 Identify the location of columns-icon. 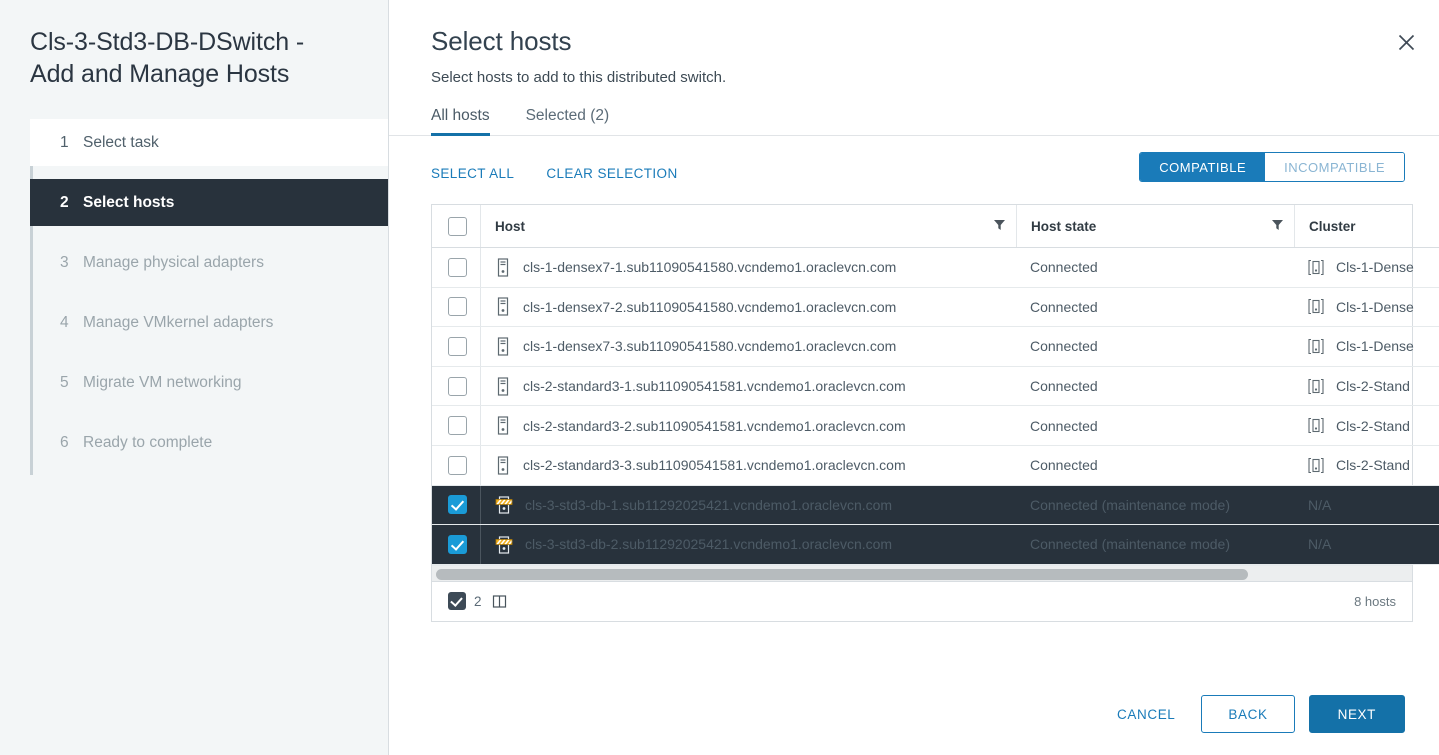
(499, 601).